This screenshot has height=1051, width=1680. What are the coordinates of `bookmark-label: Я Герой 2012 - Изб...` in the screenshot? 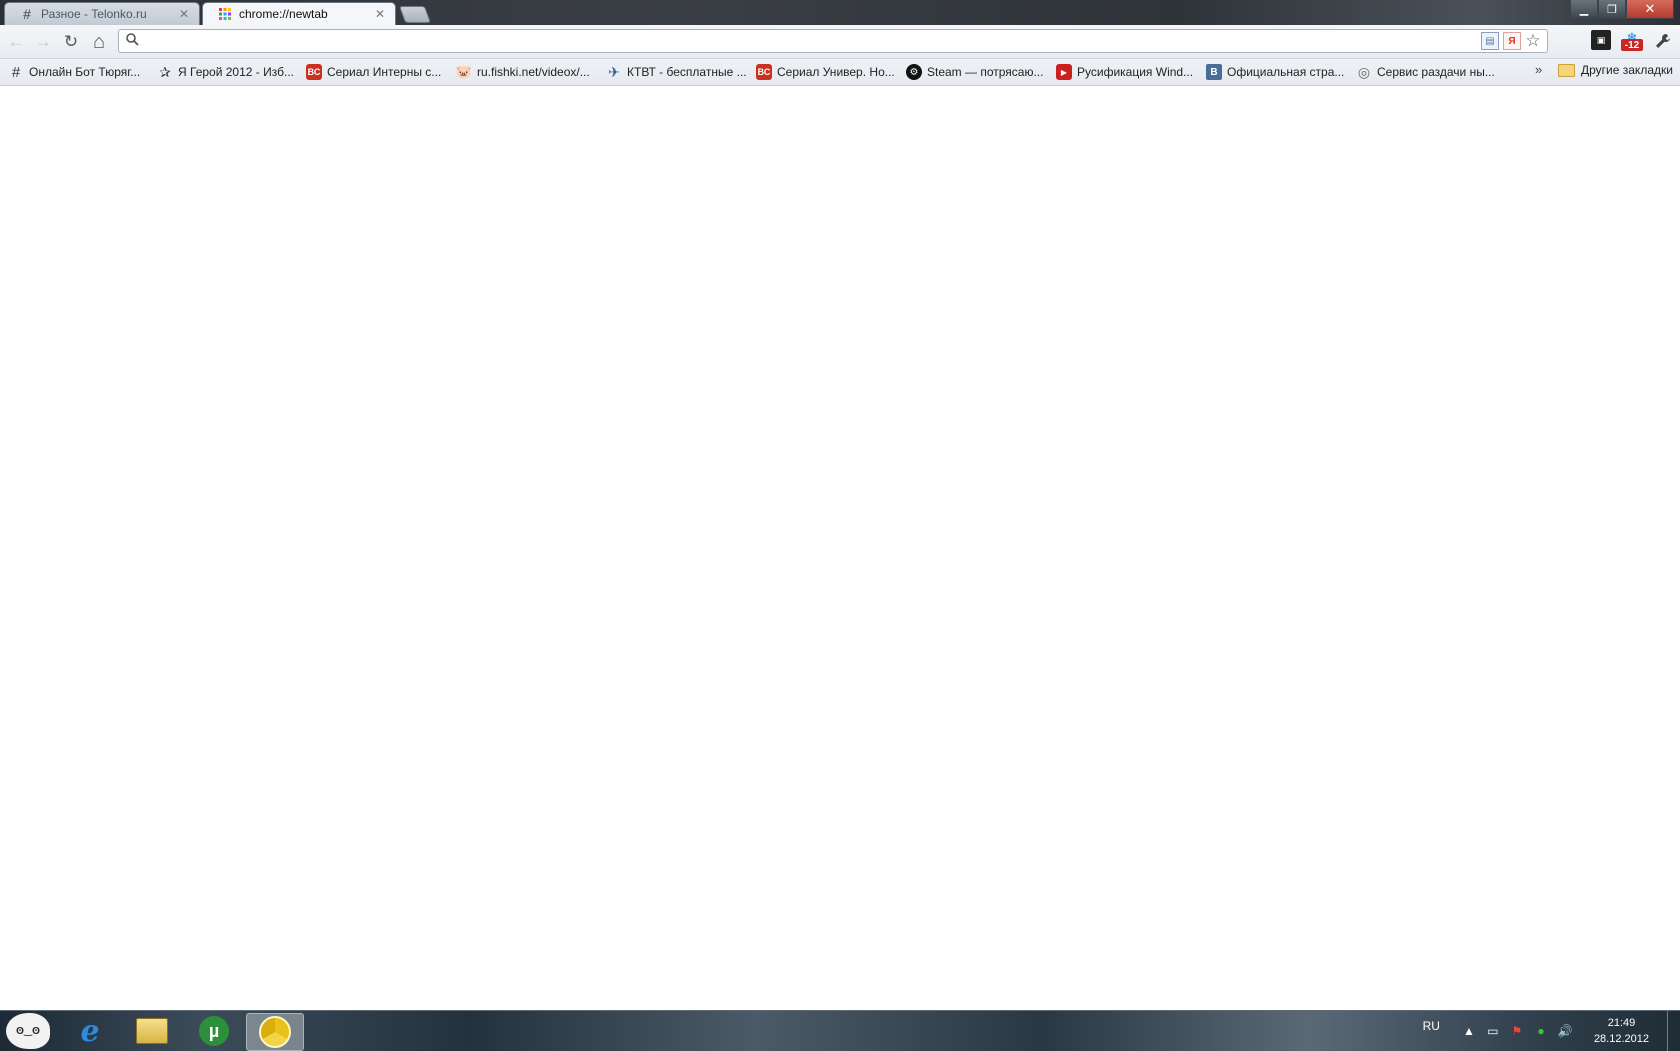 It's located at (236, 72).